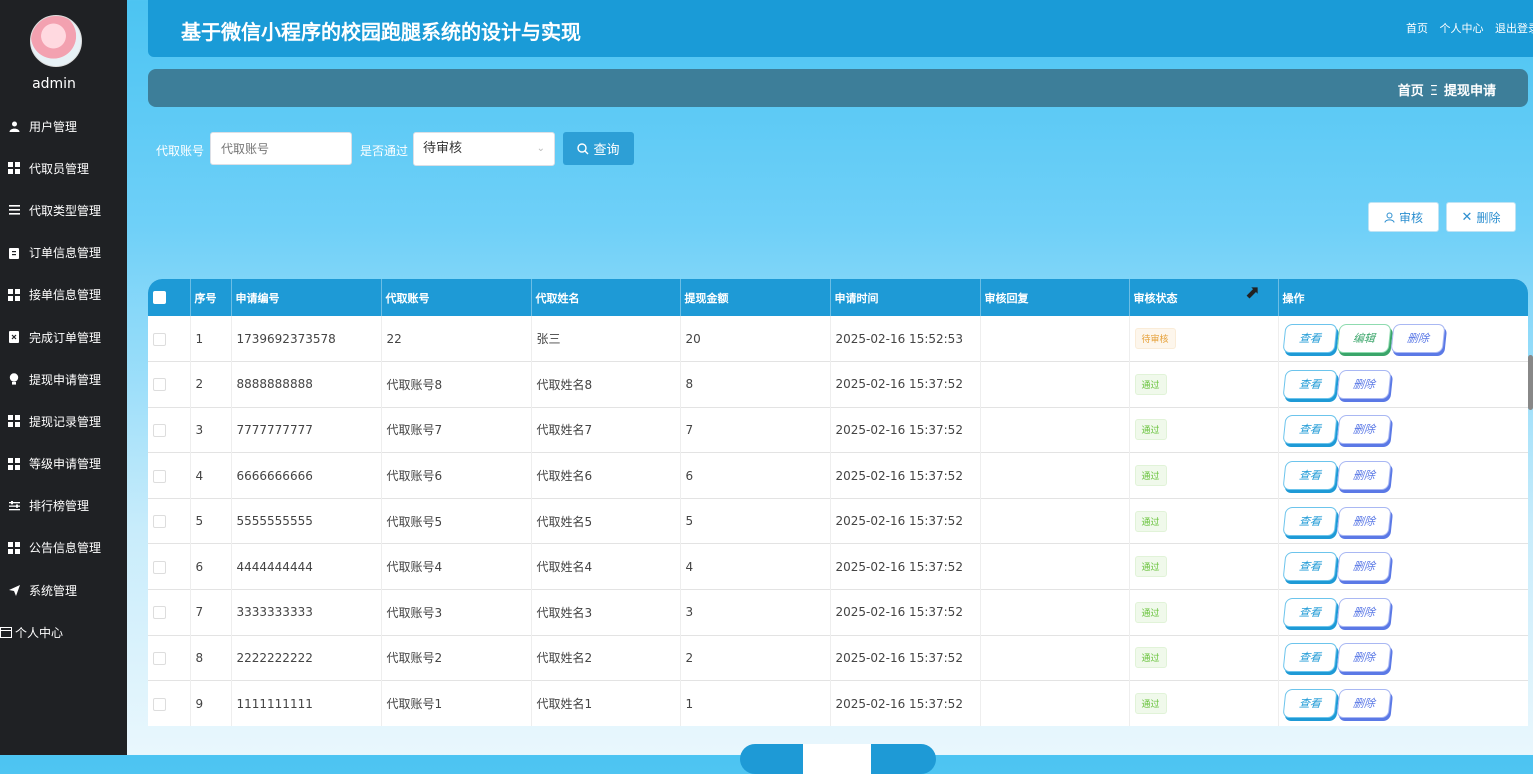 Image resolution: width=1533 pixels, height=774 pixels. Describe the element at coordinates (56, 41) in the screenshot. I see `avatar` at that location.